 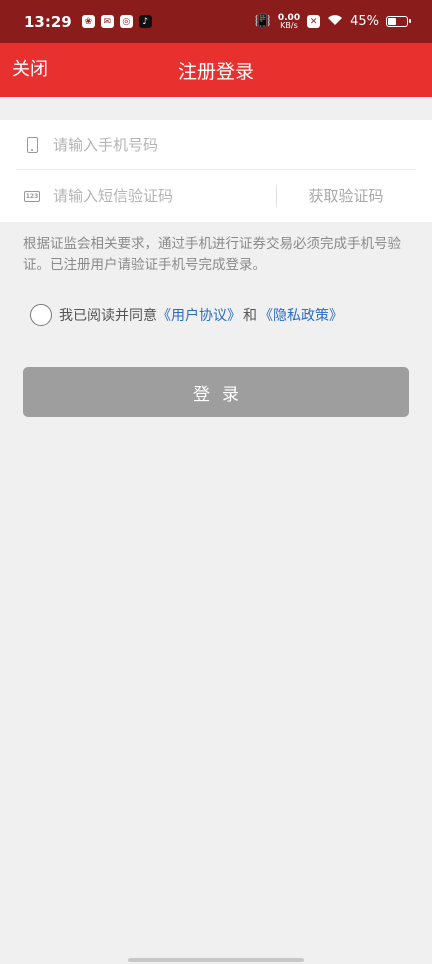 I want to click on get-code-button: 获取验证码, so click(x=346, y=196).